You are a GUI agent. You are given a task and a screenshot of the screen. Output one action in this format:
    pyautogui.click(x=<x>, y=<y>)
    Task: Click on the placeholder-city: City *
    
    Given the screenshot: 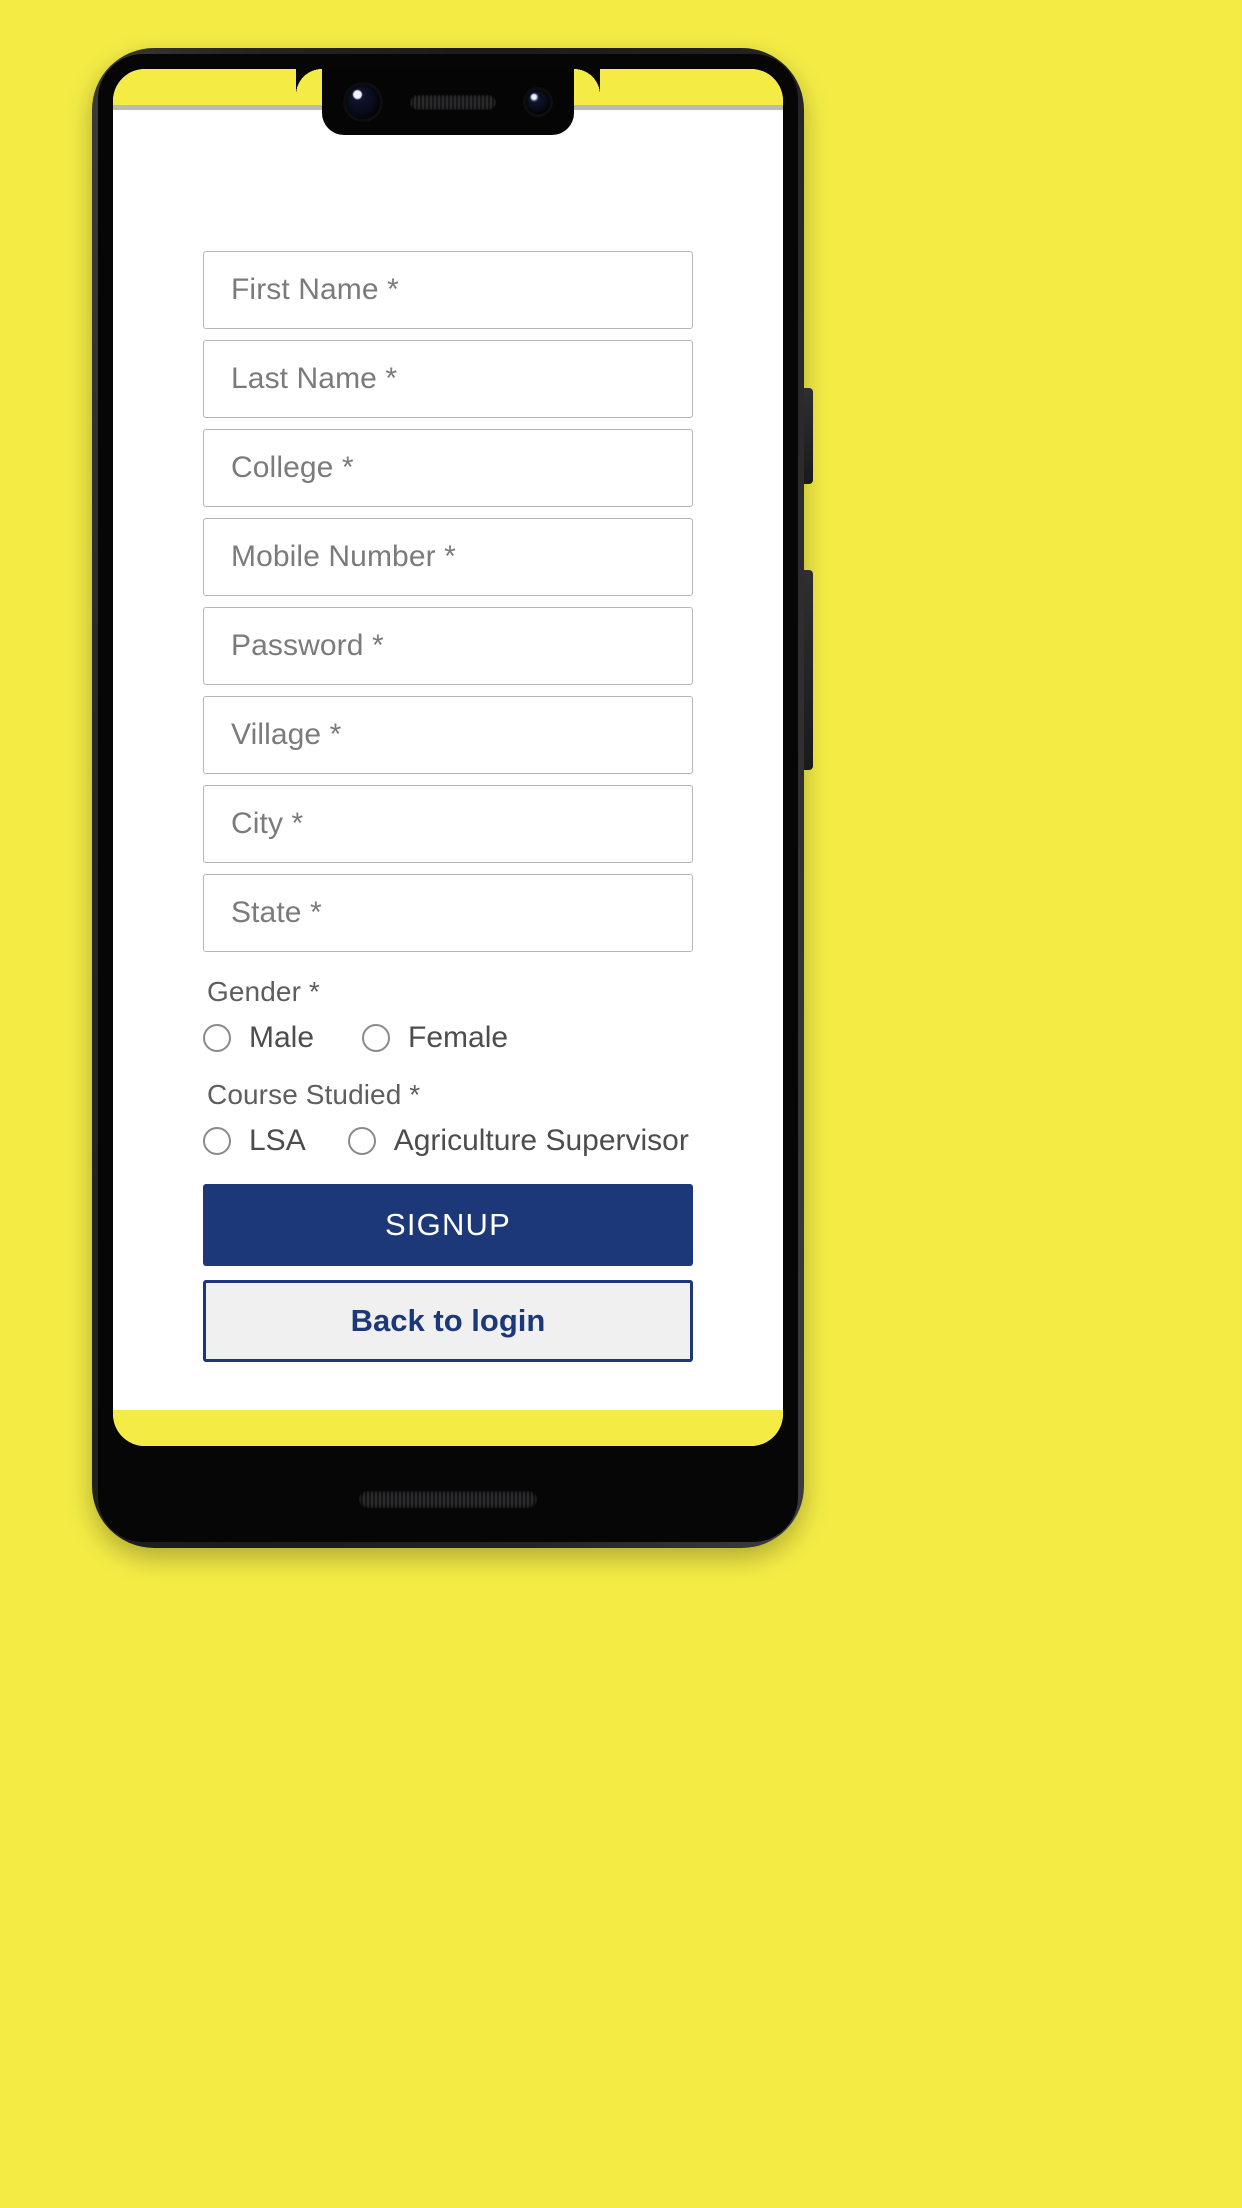 What is the action you would take?
    pyautogui.click(x=267, y=823)
    